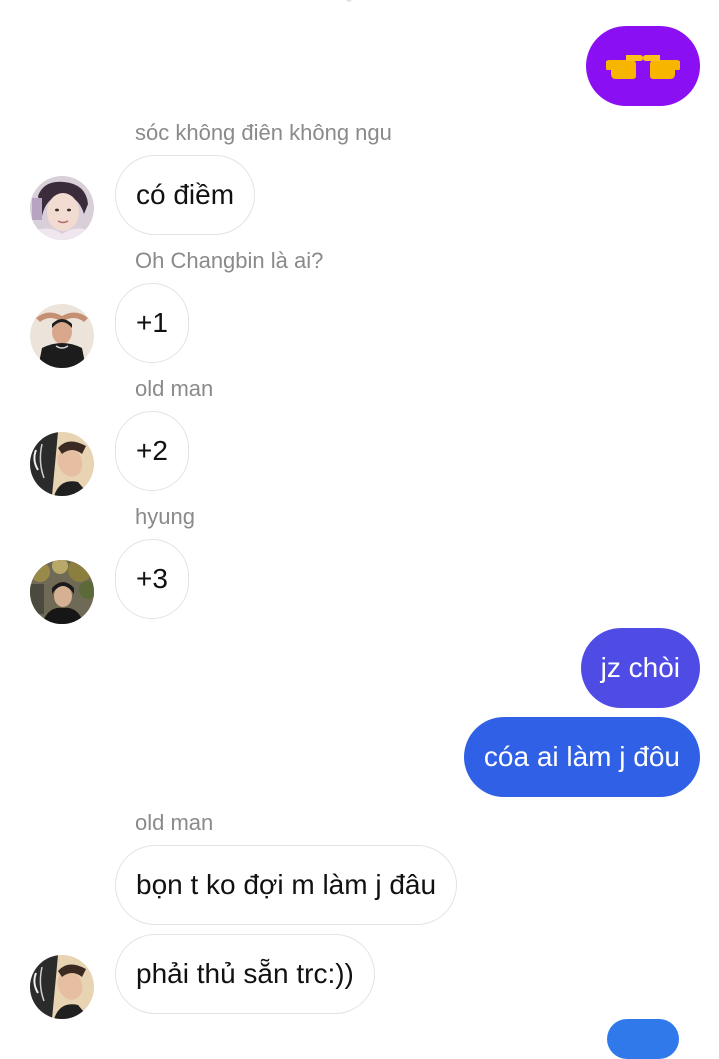 This screenshot has height=1059, width=719. I want to click on pointing-hands-icon, so click(643, 67).